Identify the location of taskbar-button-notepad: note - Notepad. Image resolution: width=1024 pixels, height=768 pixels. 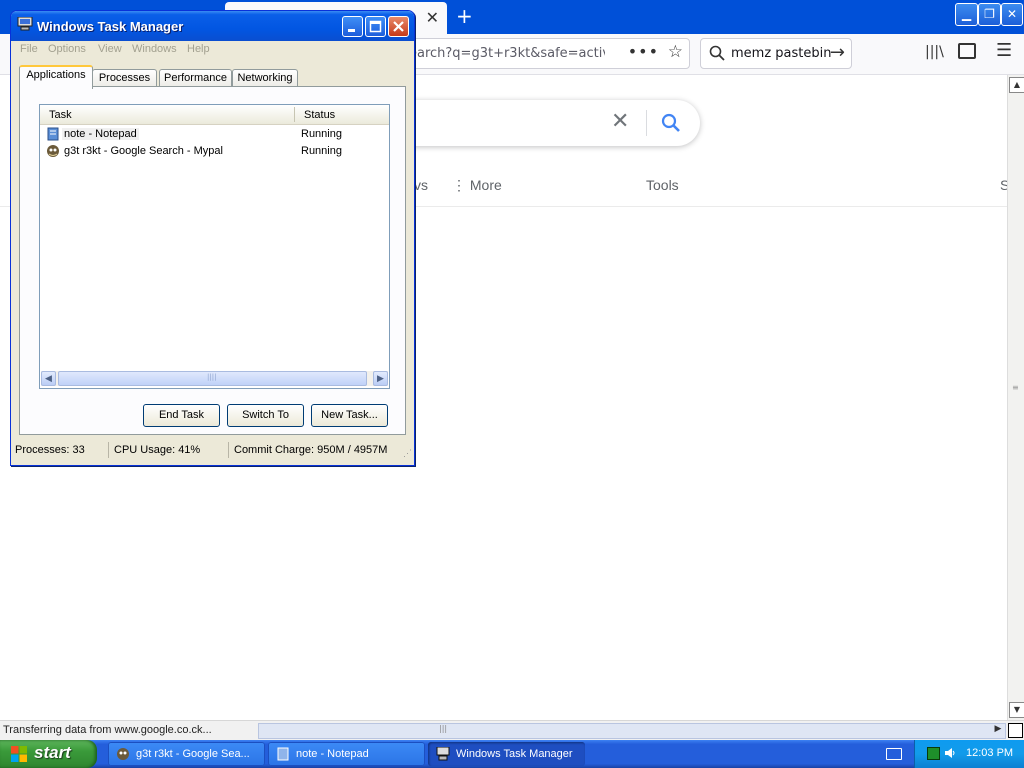
(346, 754).